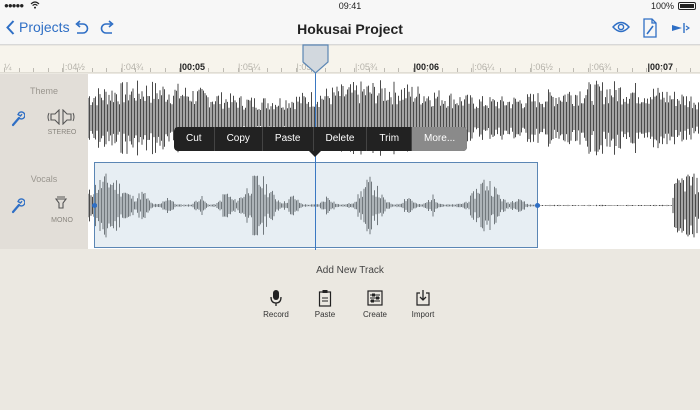 Image resolution: width=700 pixels, height=410 pixels. I want to click on ruler-label: |00:06, so click(426, 67).